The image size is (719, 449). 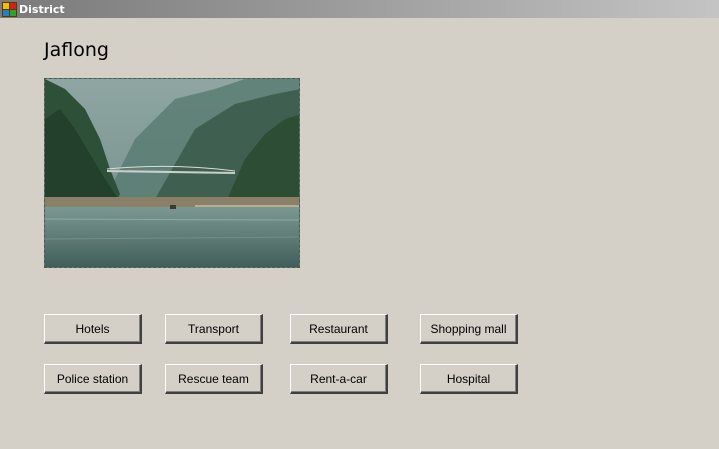 I want to click on restaurant-button: Restaurant, so click(x=339, y=329).